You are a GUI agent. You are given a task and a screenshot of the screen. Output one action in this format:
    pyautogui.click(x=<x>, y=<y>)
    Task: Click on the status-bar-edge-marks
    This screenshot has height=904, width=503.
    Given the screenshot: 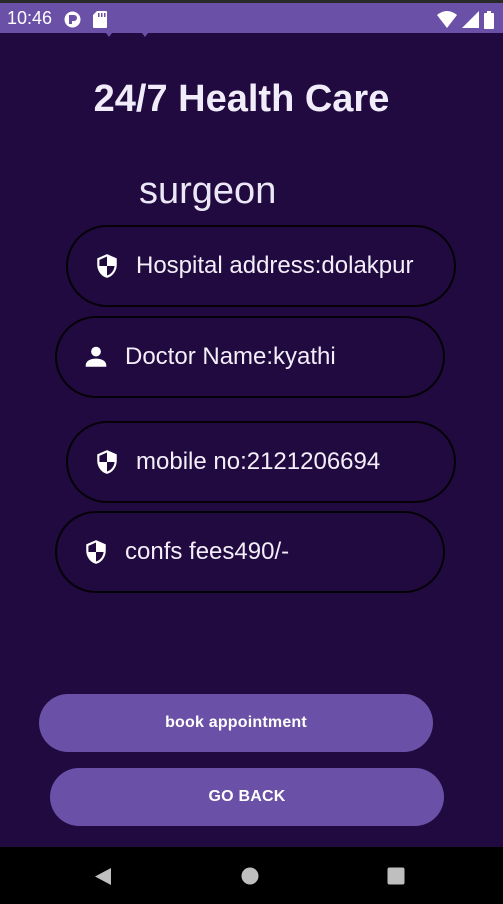 What is the action you would take?
    pyautogui.click(x=127, y=35)
    